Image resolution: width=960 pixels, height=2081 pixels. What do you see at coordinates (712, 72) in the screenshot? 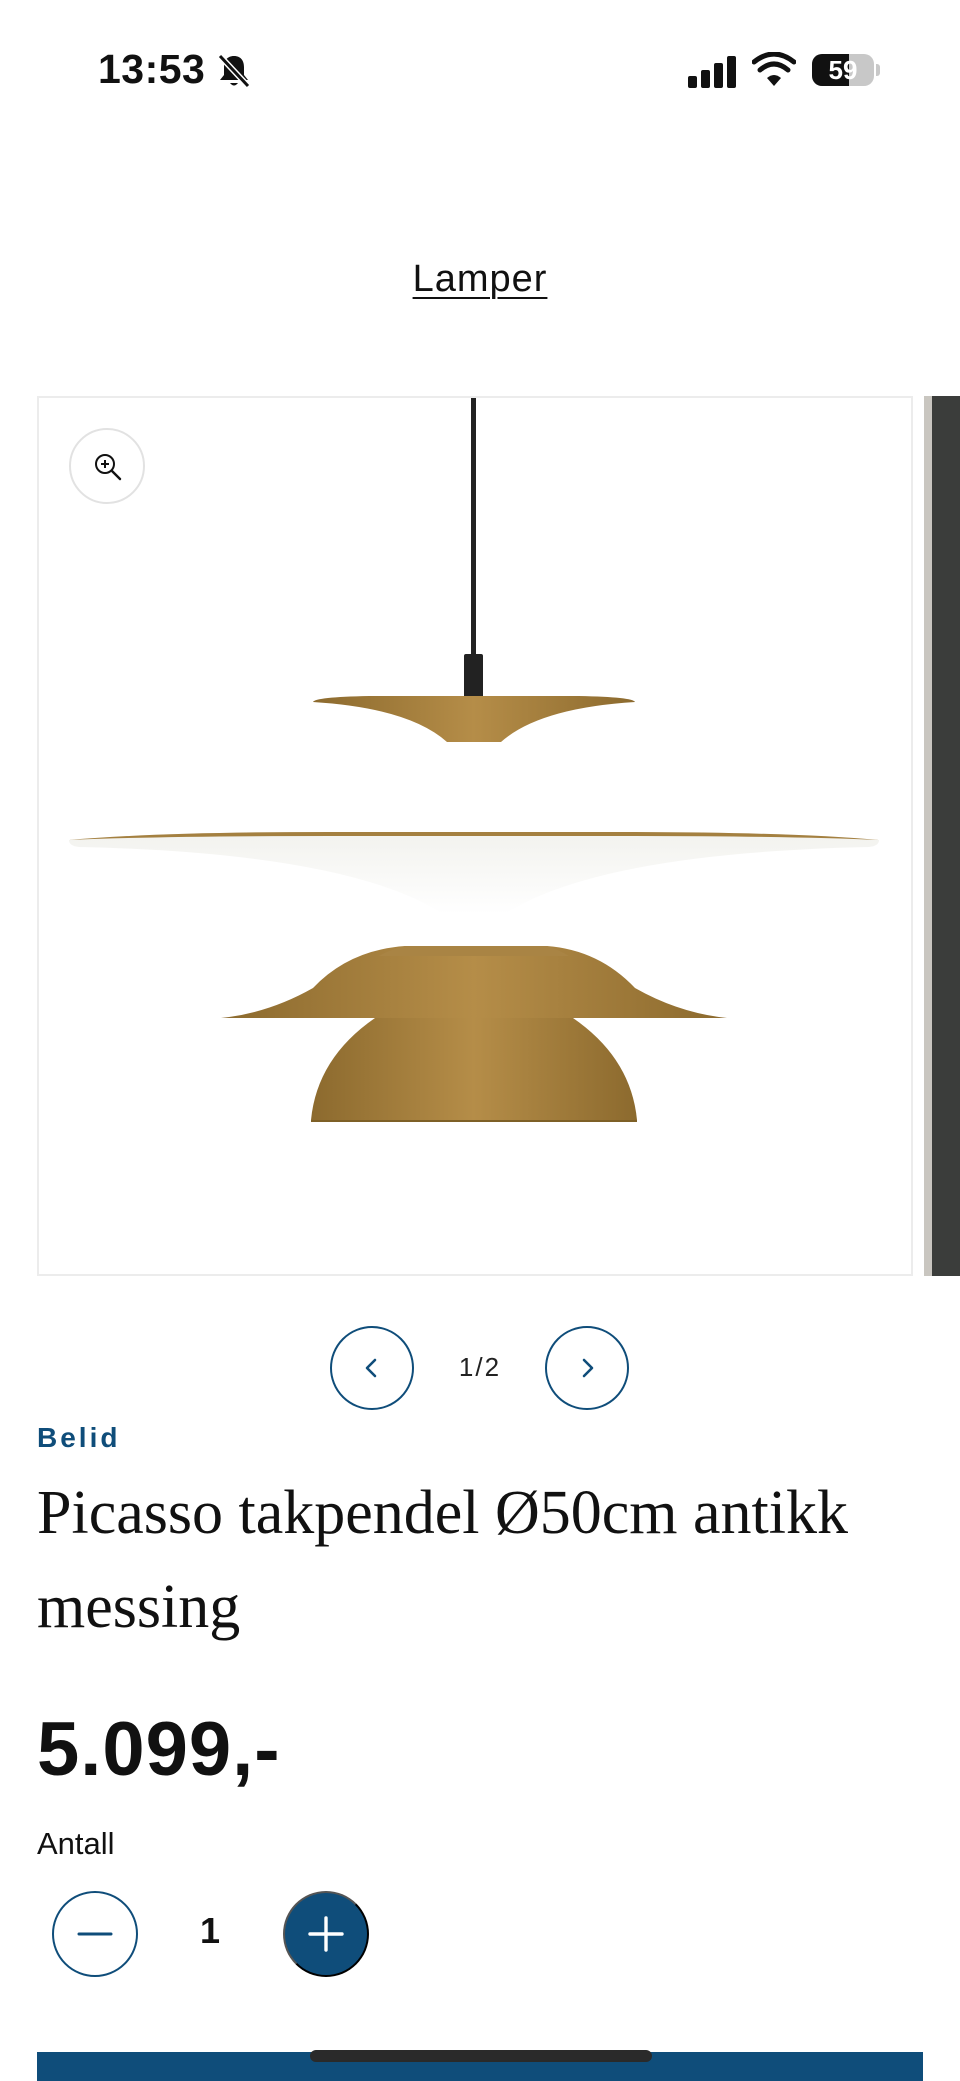
I see `signal-icon` at bounding box center [712, 72].